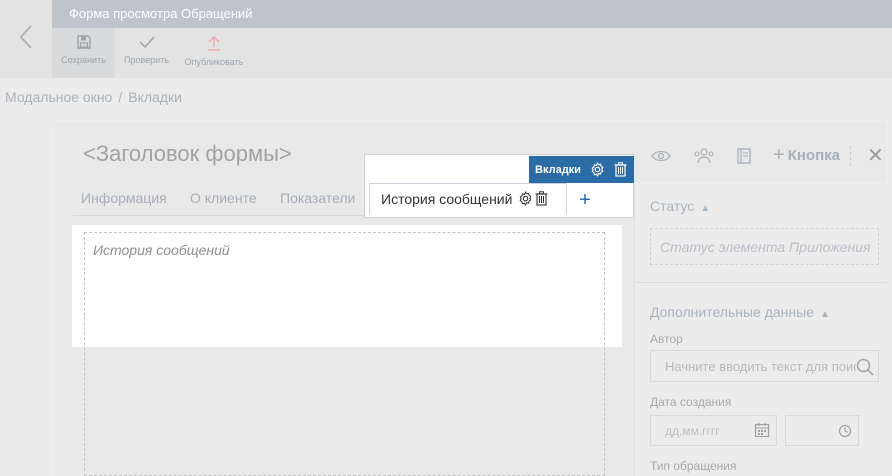  What do you see at coordinates (155, 97) in the screenshot?
I see `breadcrumb-item-tabs: Вкладки` at bounding box center [155, 97].